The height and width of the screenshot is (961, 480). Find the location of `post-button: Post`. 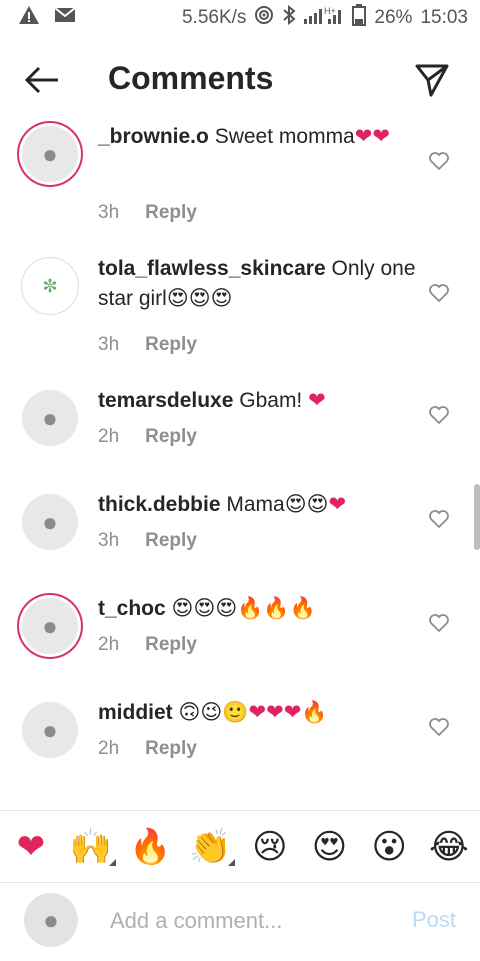

post-button: Post is located at coordinates (434, 920).